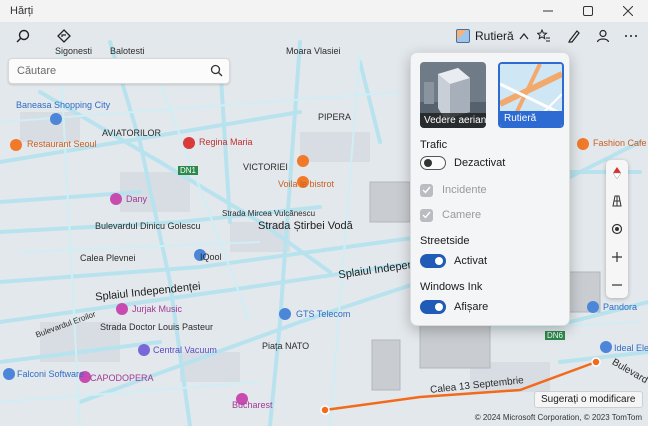 This screenshot has height=426, width=648. I want to click on tilt-grid-icon, so click(617, 201).